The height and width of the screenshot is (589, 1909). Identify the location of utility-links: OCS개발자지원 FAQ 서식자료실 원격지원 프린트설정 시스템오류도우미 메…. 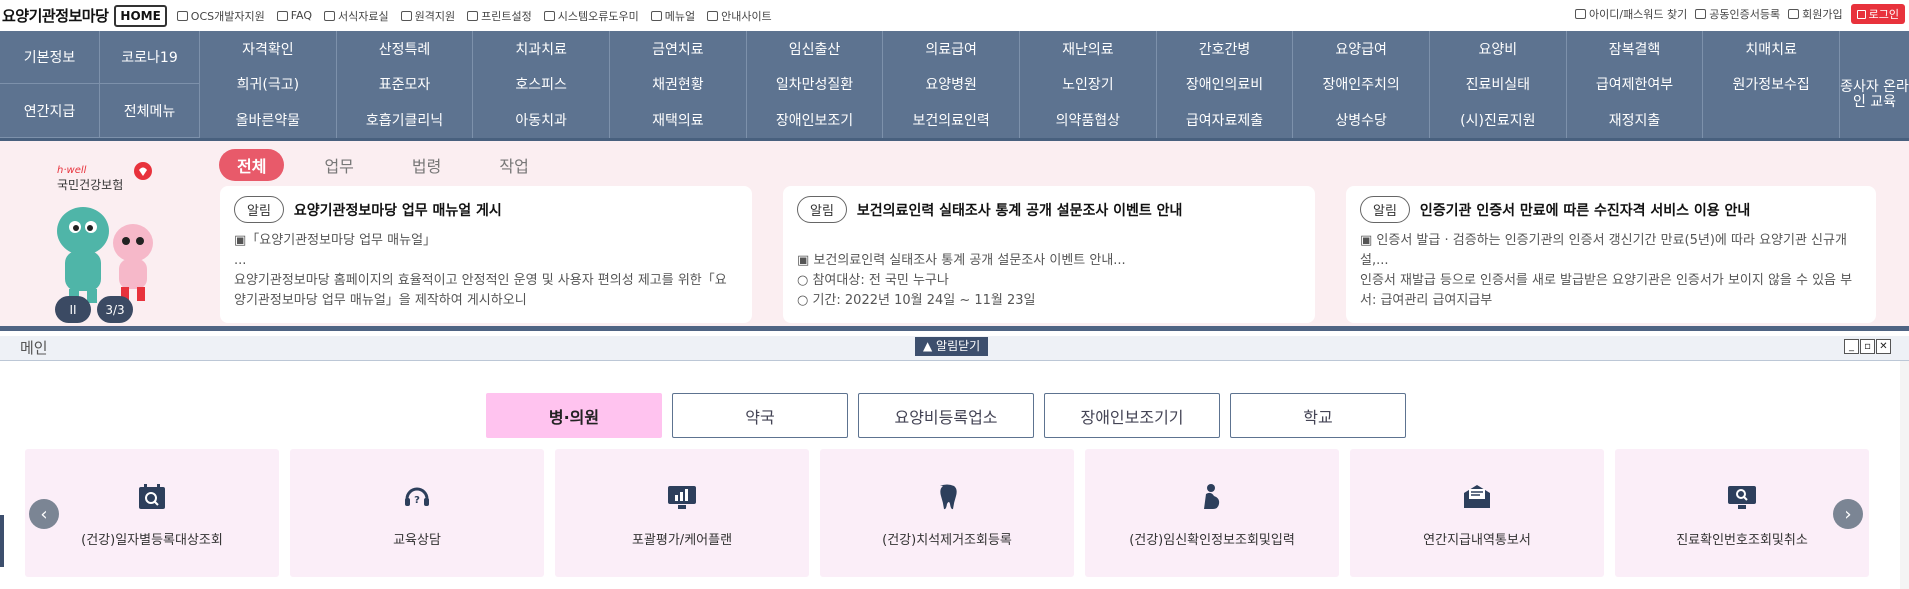
(474, 16).